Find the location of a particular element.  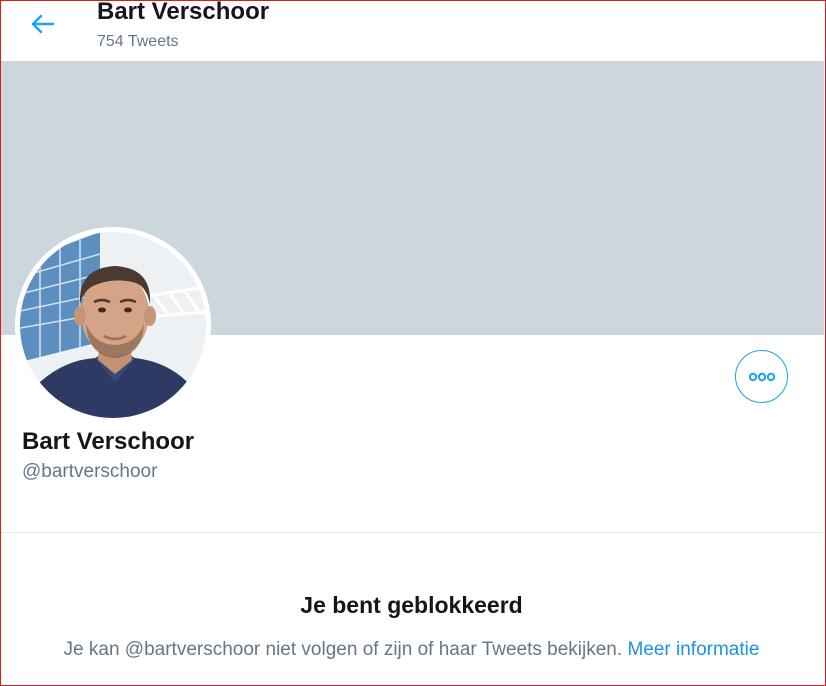

avatar-frame is located at coordinates (113, 325).